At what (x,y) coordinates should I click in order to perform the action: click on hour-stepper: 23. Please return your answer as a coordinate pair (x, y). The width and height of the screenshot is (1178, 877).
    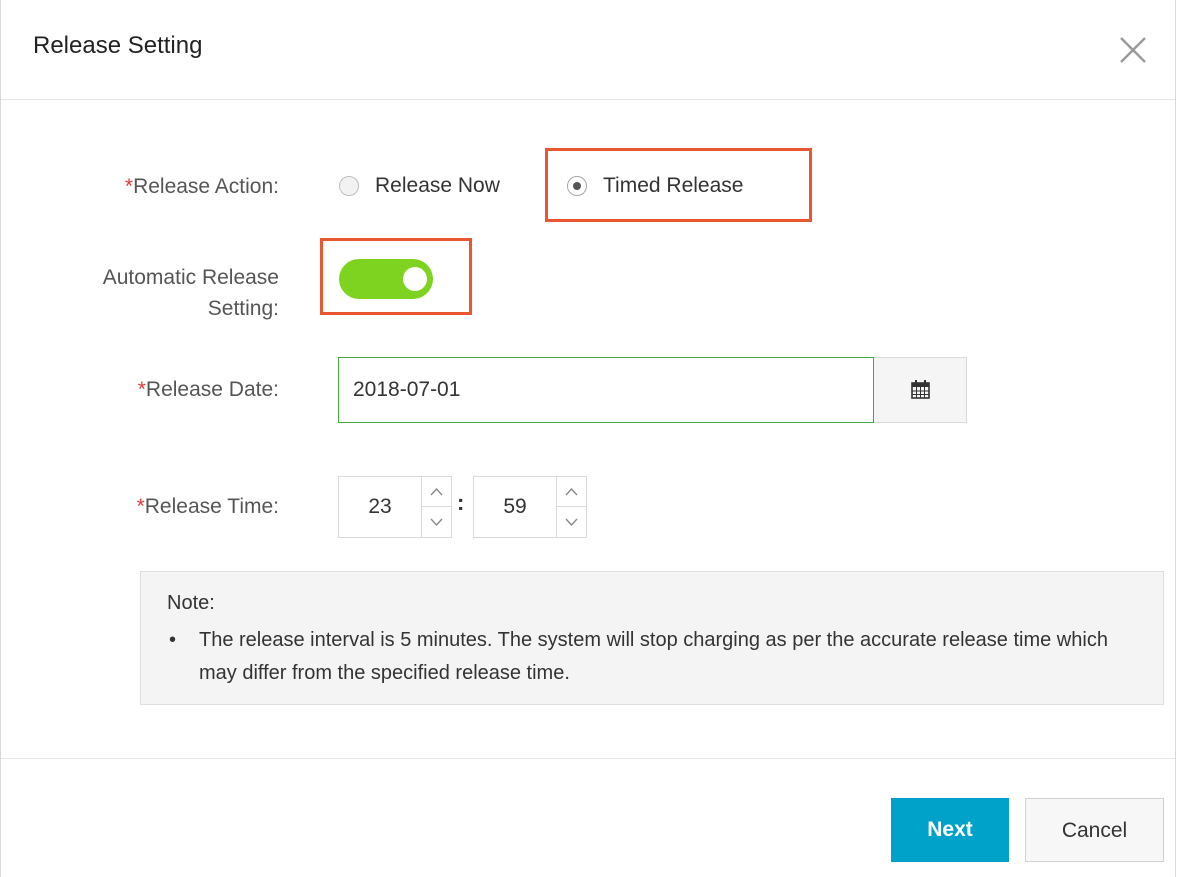
    Looking at the image, I should click on (395, 507).